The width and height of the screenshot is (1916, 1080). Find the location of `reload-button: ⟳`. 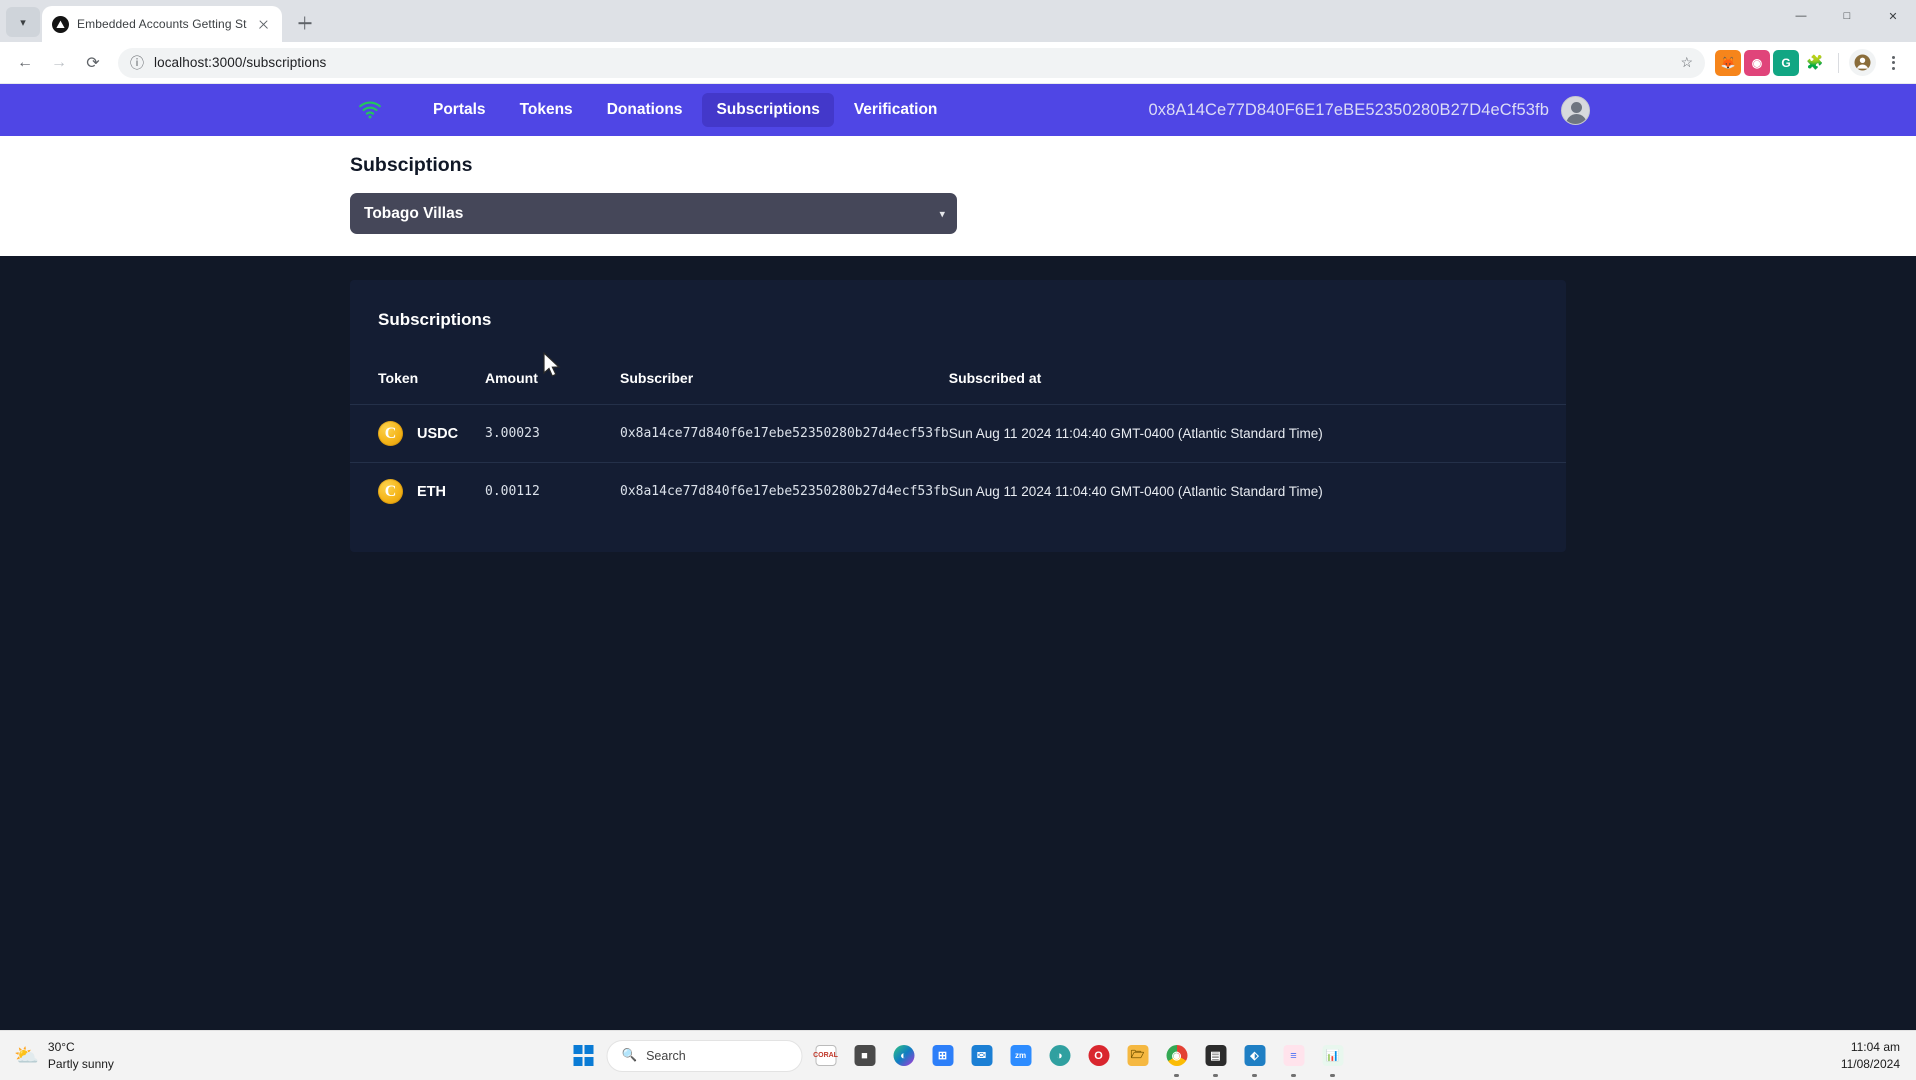

reload-button: ⟳ is located at coordinates (93, 63).